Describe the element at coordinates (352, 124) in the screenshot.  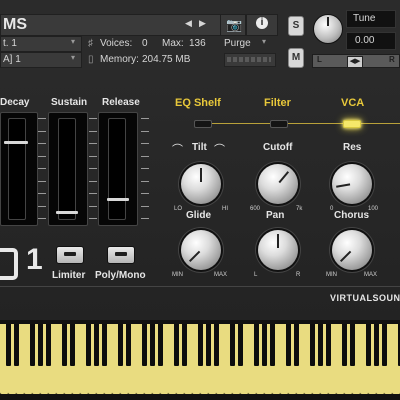
I see `vca-toggle` at that location.